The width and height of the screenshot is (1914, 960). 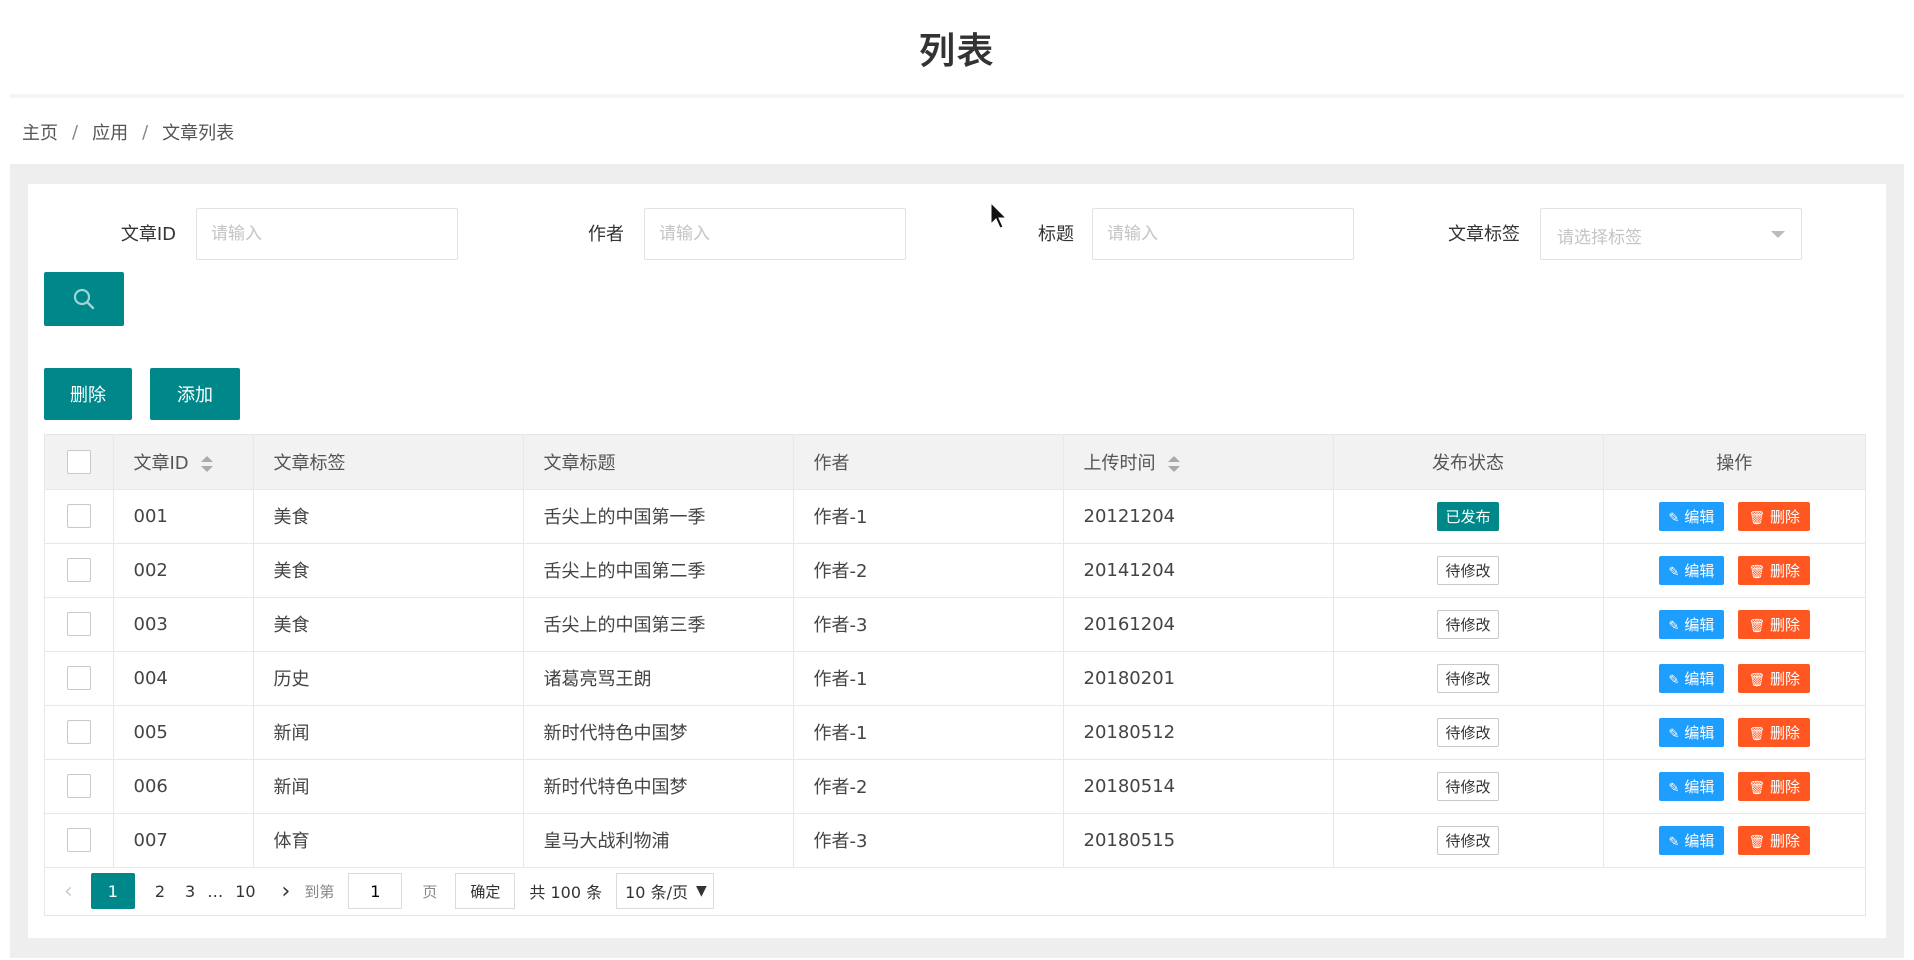 What do you see at coordinates (388, 840) in the screenshot?
I see `cell-article-tag: 体育` at bounding box center [388, 840].